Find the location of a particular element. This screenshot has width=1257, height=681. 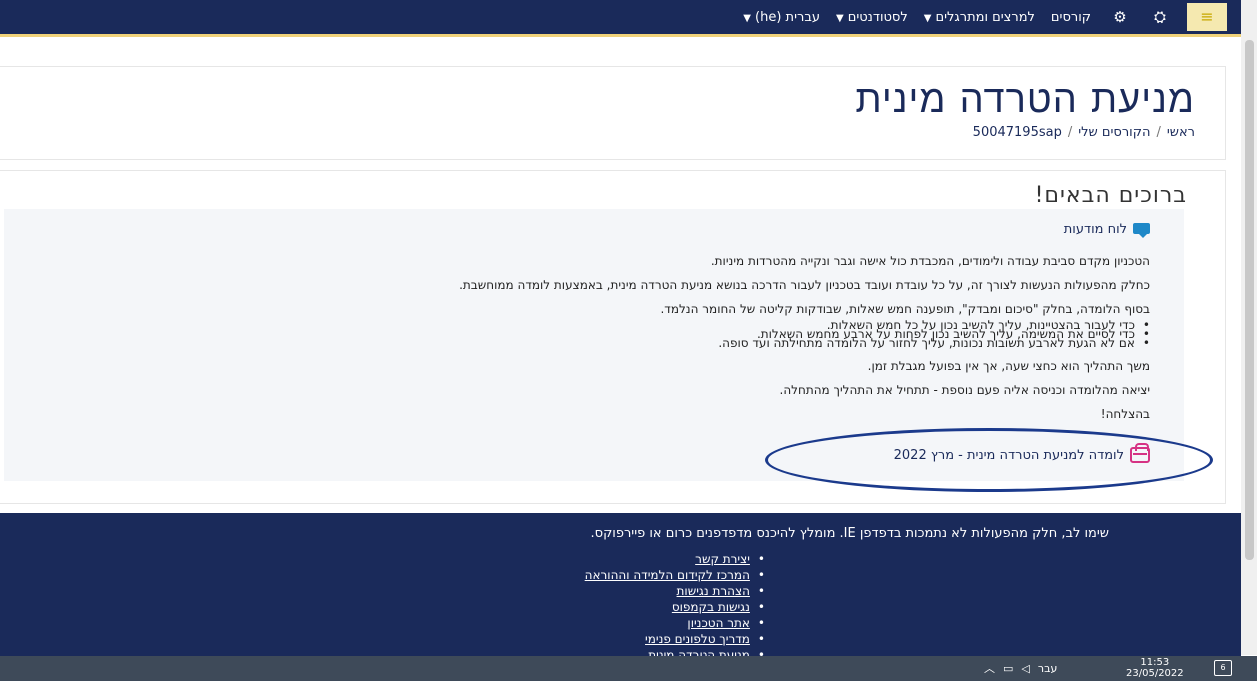

page-title: מניעת הטרדה מינית is located at coordinates (1025, 99).